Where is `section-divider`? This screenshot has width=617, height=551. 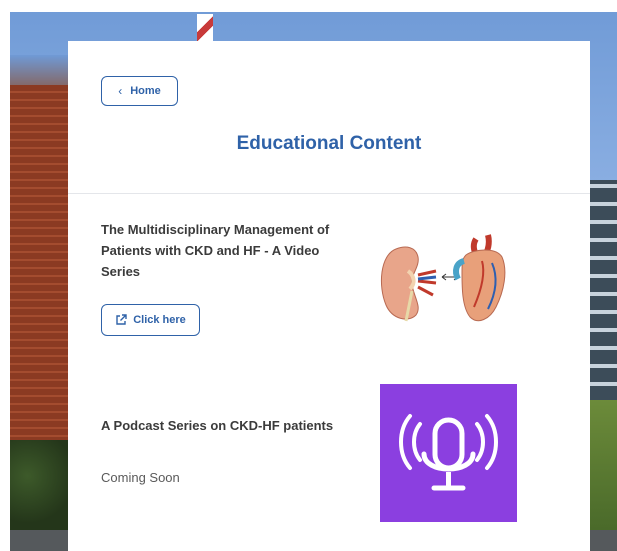
section-divider is located at coordinates (329, 193).